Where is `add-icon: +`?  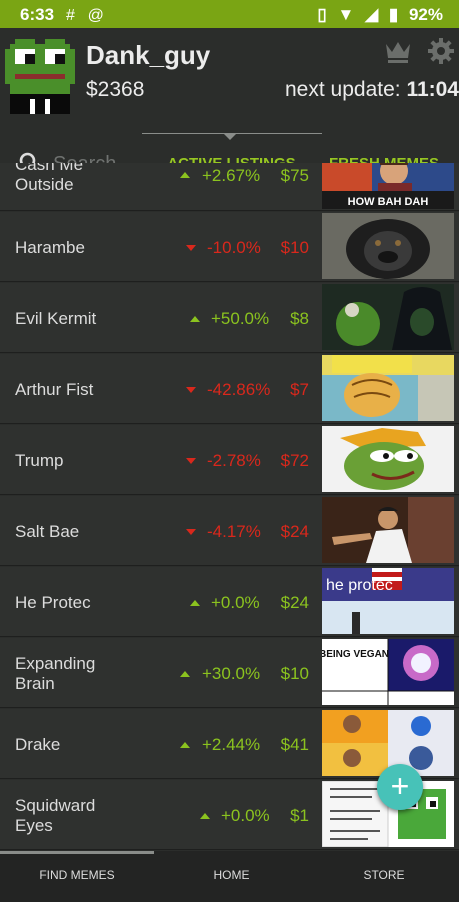 add-icon: + is located at coordinates (400, 786).